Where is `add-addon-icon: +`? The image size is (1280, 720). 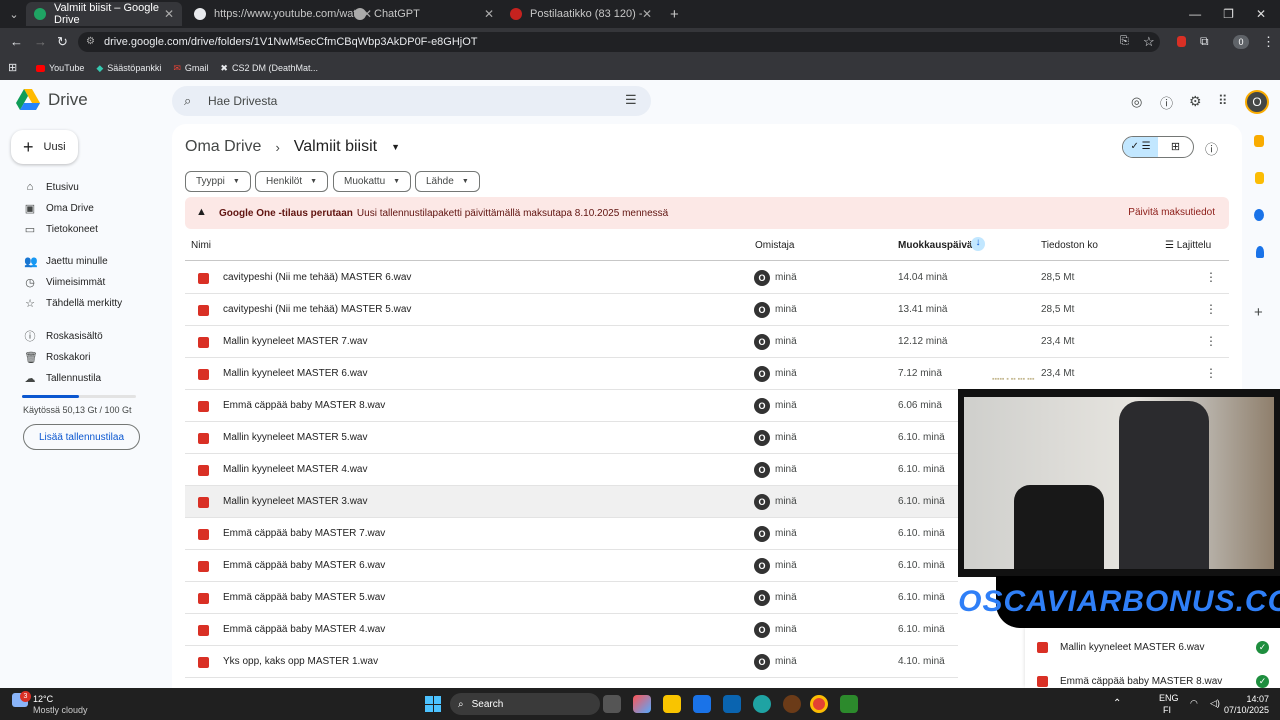
add-addon-icon: + is located at coordinates (1258, 312).